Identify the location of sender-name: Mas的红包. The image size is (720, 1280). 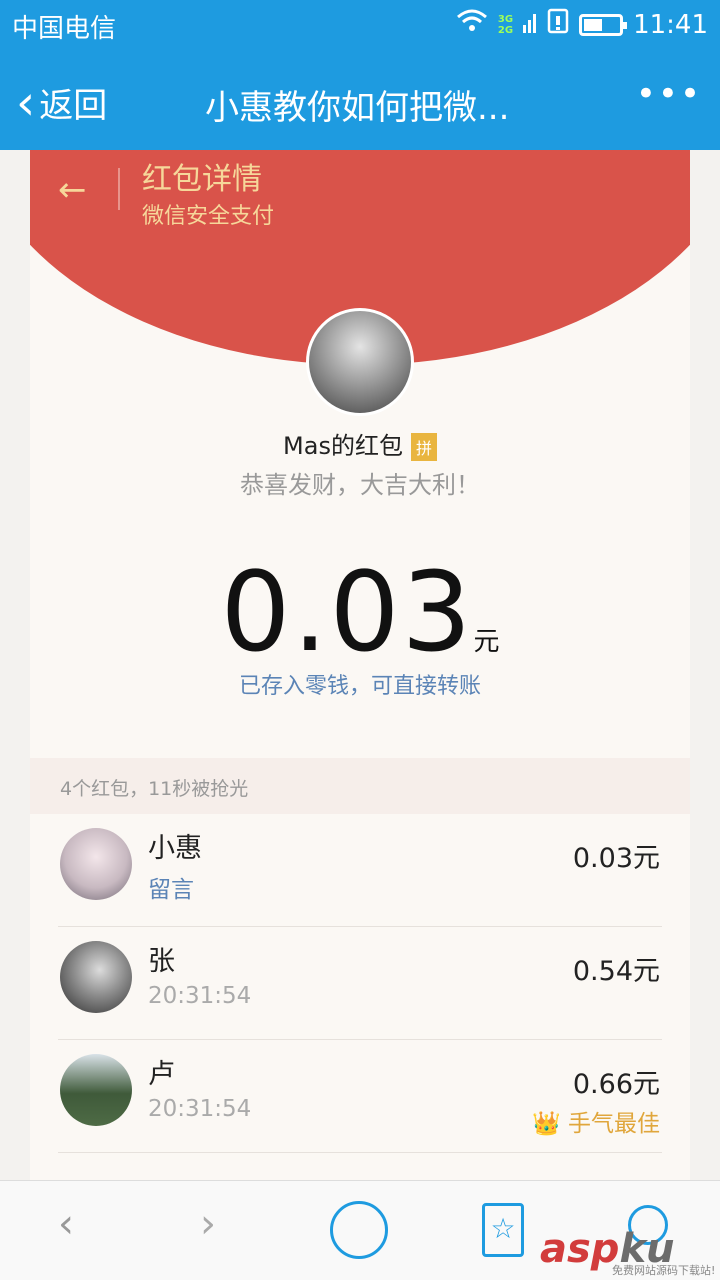
(343, 446).